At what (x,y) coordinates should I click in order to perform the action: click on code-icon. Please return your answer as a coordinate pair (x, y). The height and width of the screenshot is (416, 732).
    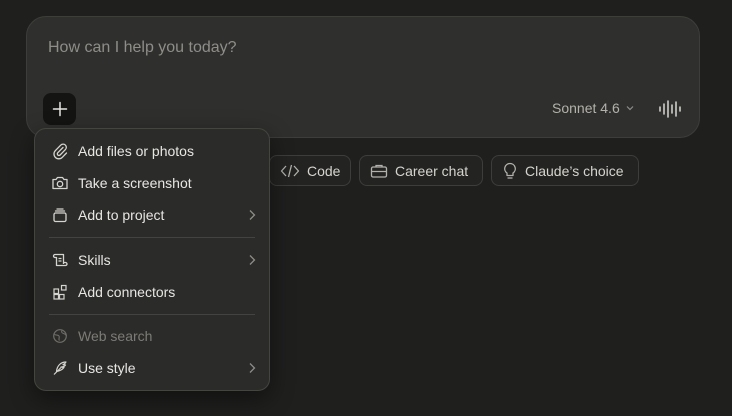
    Looking at the image, I should click on (290, 171).